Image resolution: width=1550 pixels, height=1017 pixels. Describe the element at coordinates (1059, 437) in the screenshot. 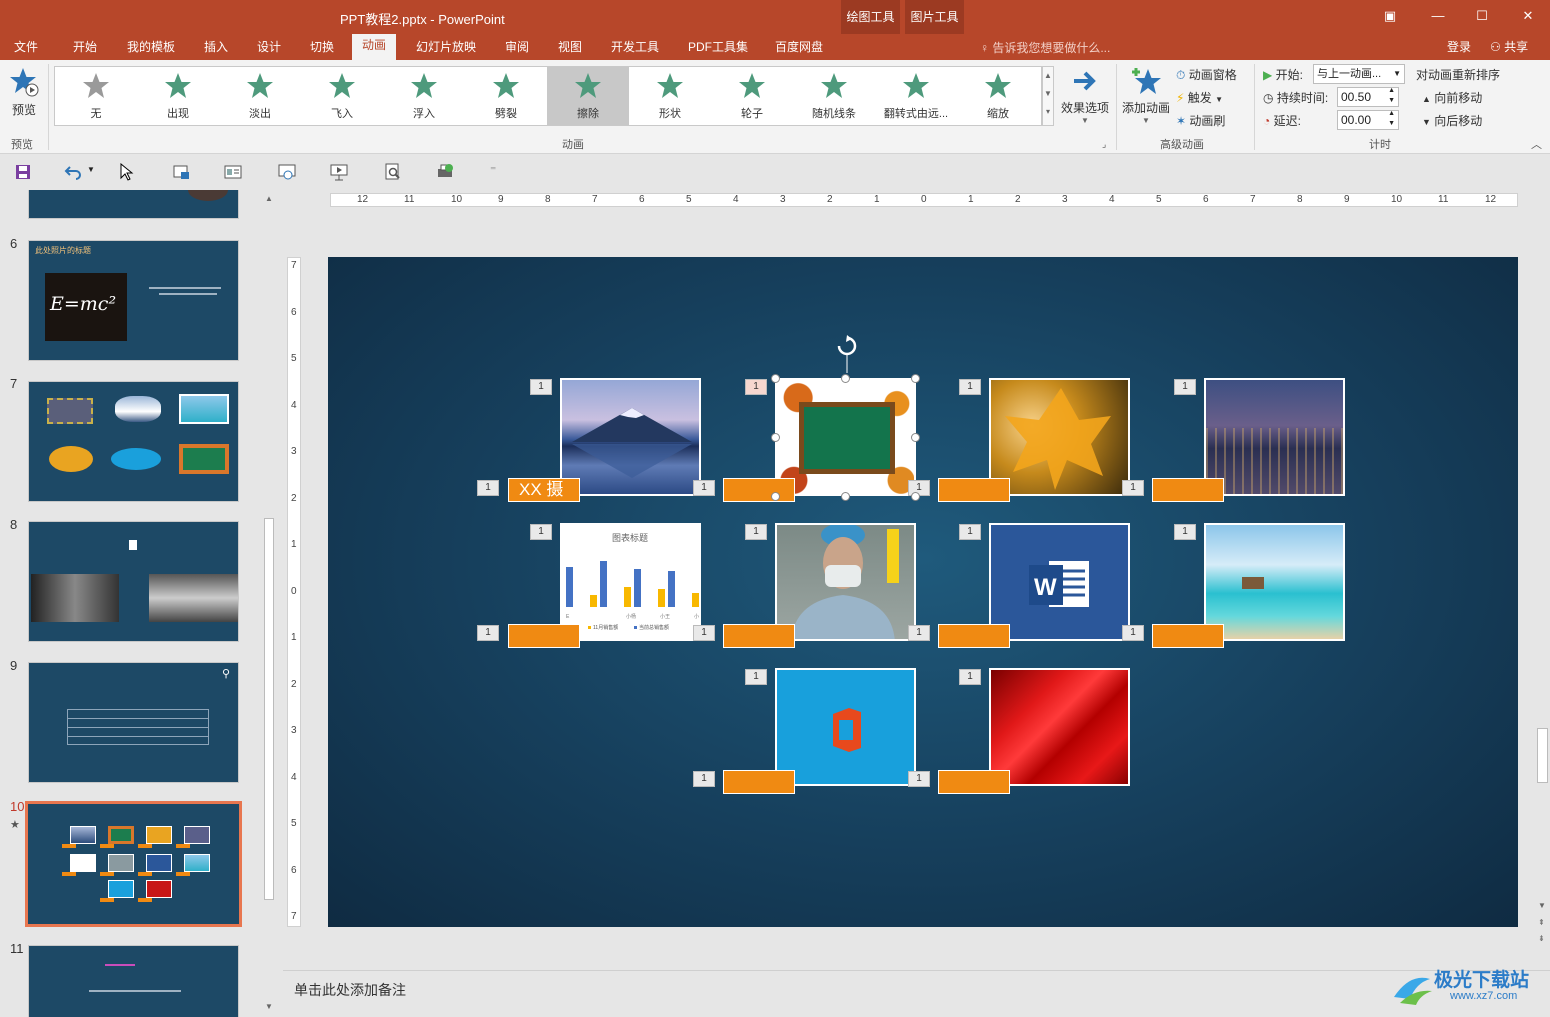

I see `photo-maple-leaf` at that location.